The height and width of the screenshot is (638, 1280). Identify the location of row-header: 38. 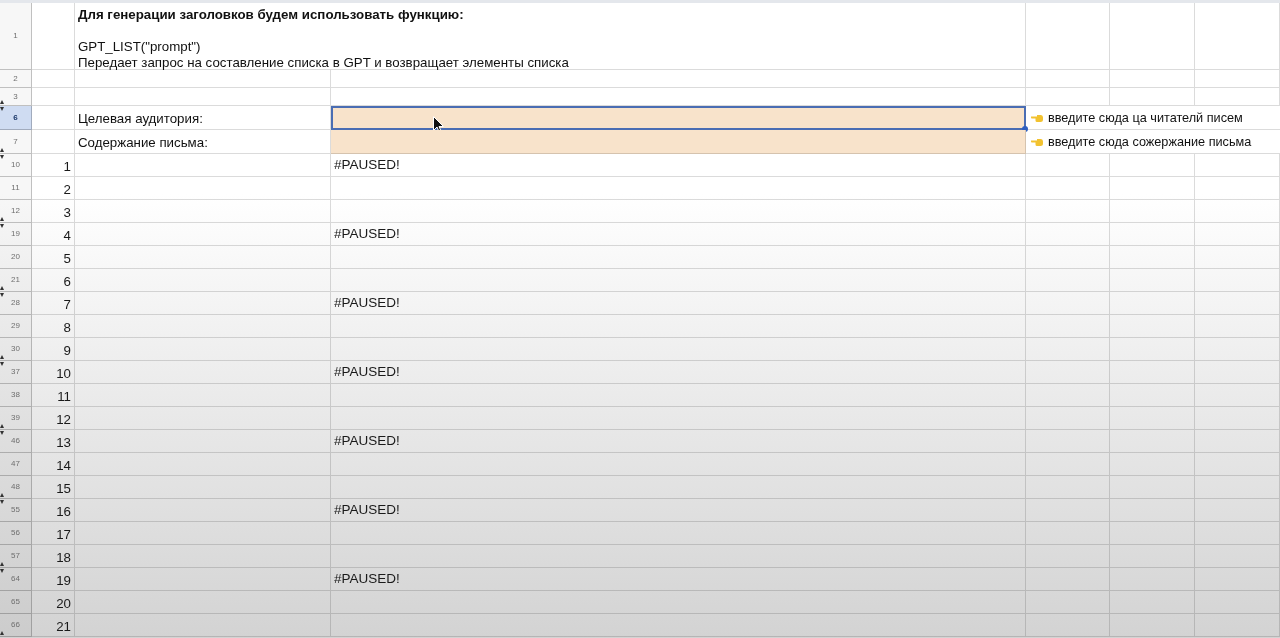
(16, 395).